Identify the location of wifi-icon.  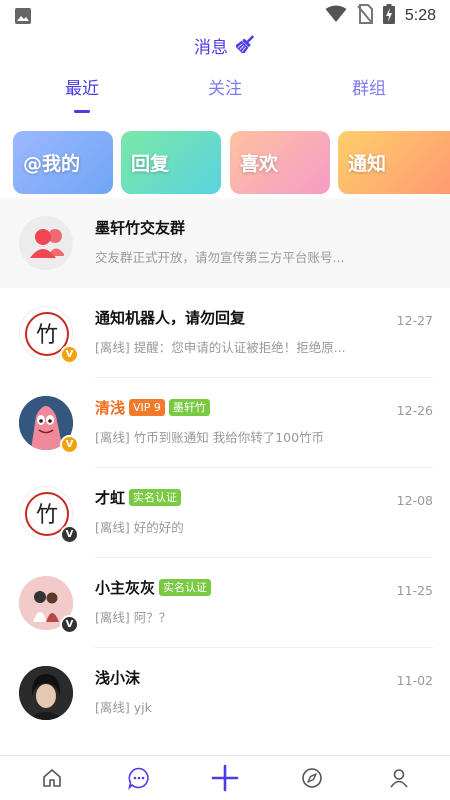
(336, 16).